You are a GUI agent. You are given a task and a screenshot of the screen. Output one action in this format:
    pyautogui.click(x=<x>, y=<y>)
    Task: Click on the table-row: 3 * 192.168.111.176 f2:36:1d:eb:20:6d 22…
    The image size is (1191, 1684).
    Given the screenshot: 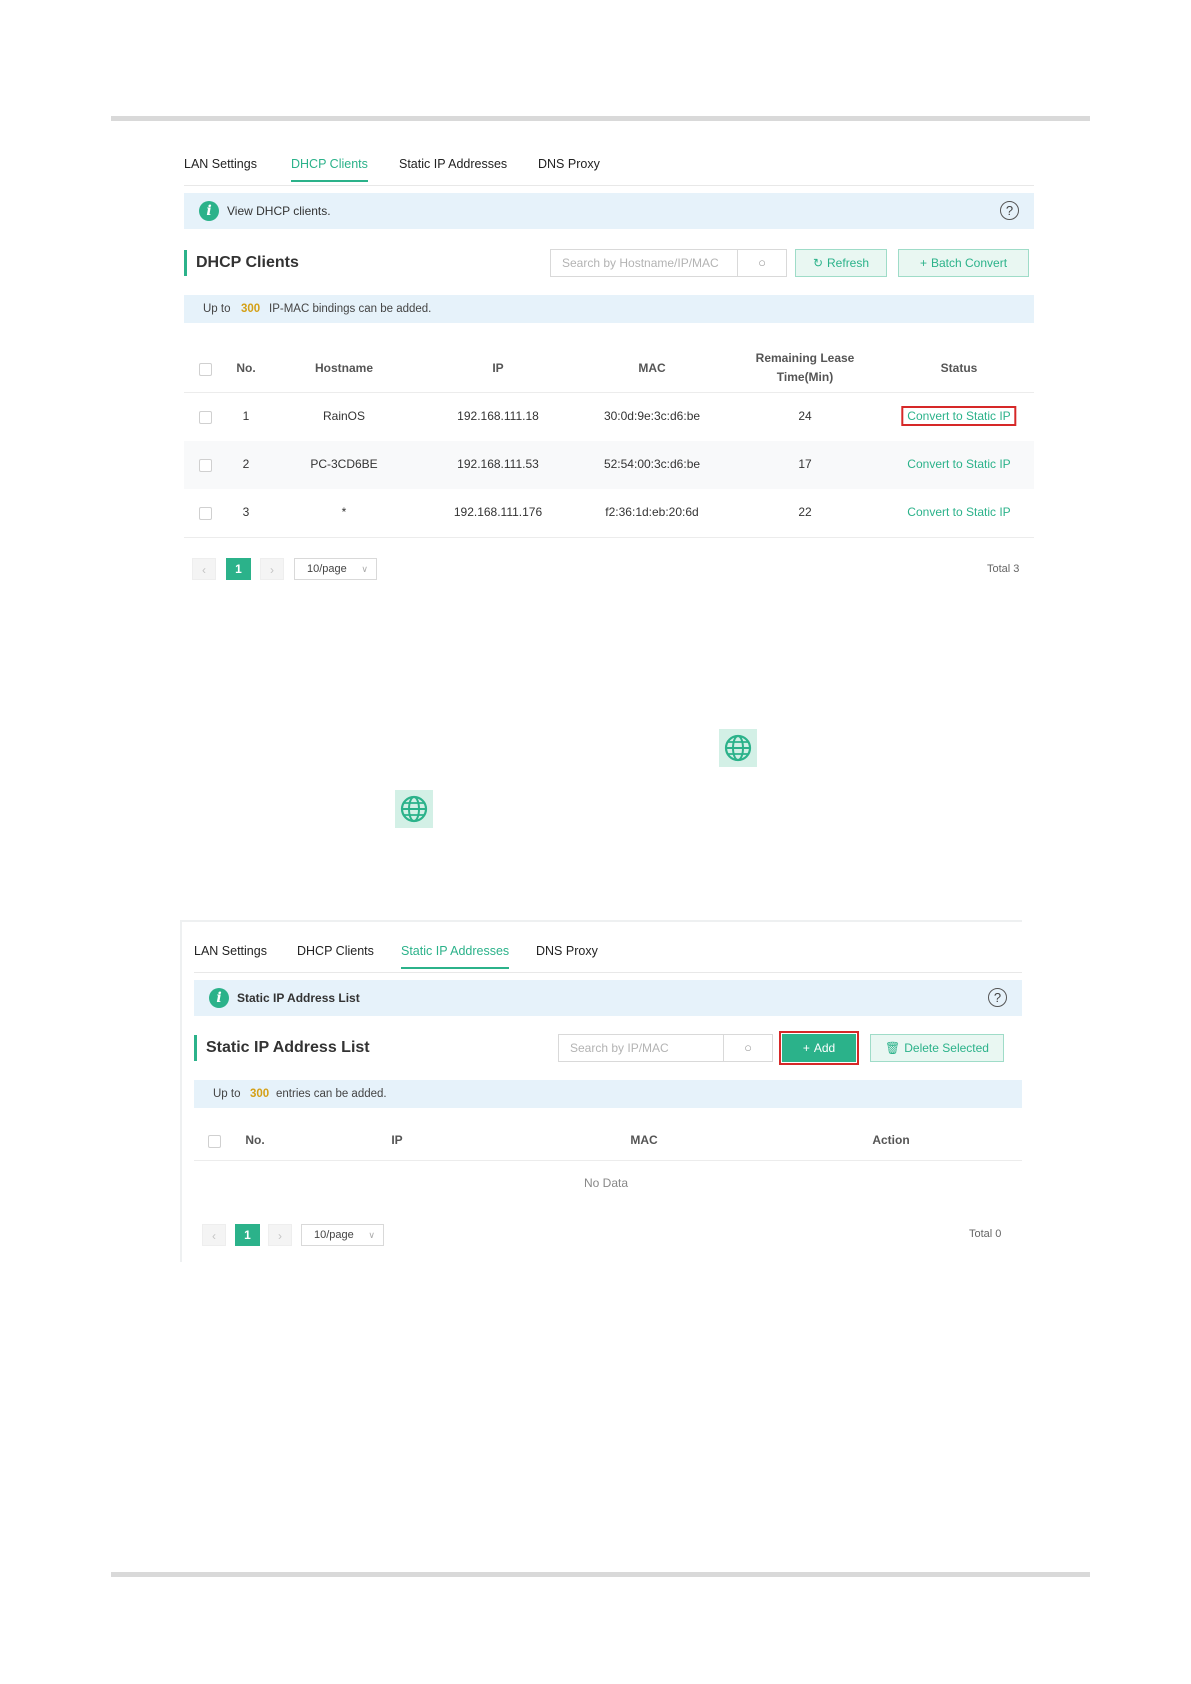 What is the action you would take?
    pyautogui.click(x=609, y=513)
    